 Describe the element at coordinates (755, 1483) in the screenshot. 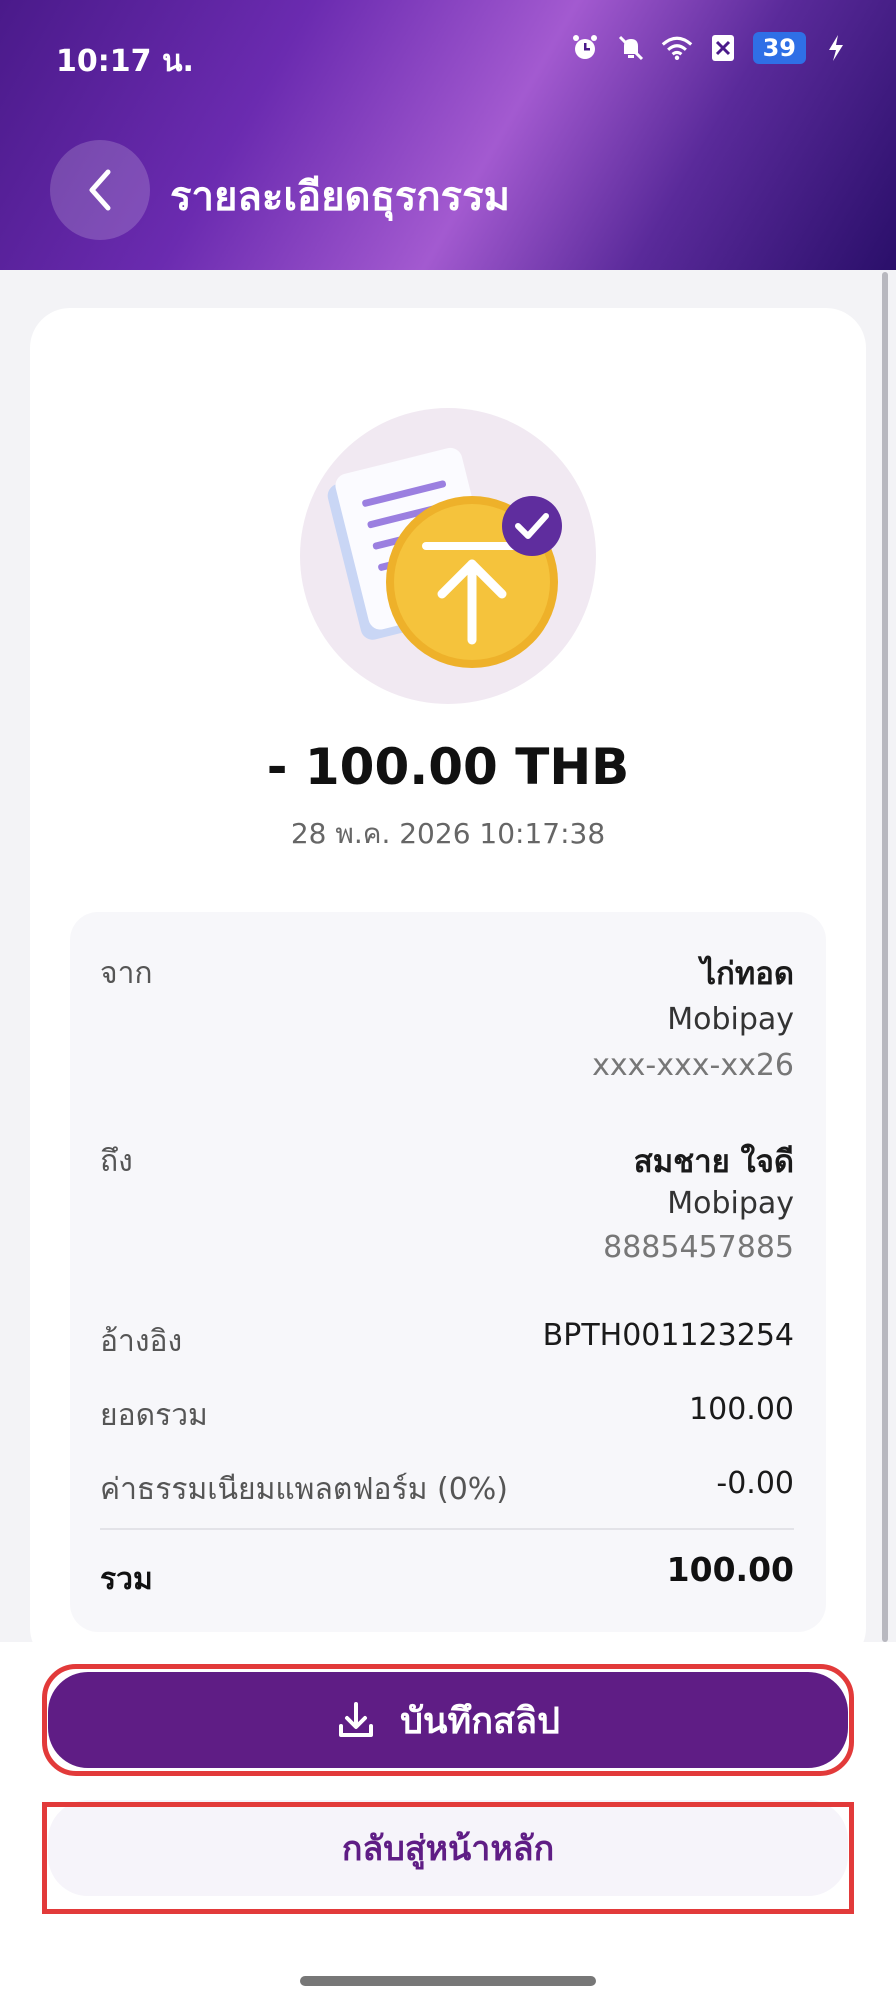

I see `fee-value: -0.00` at that location.